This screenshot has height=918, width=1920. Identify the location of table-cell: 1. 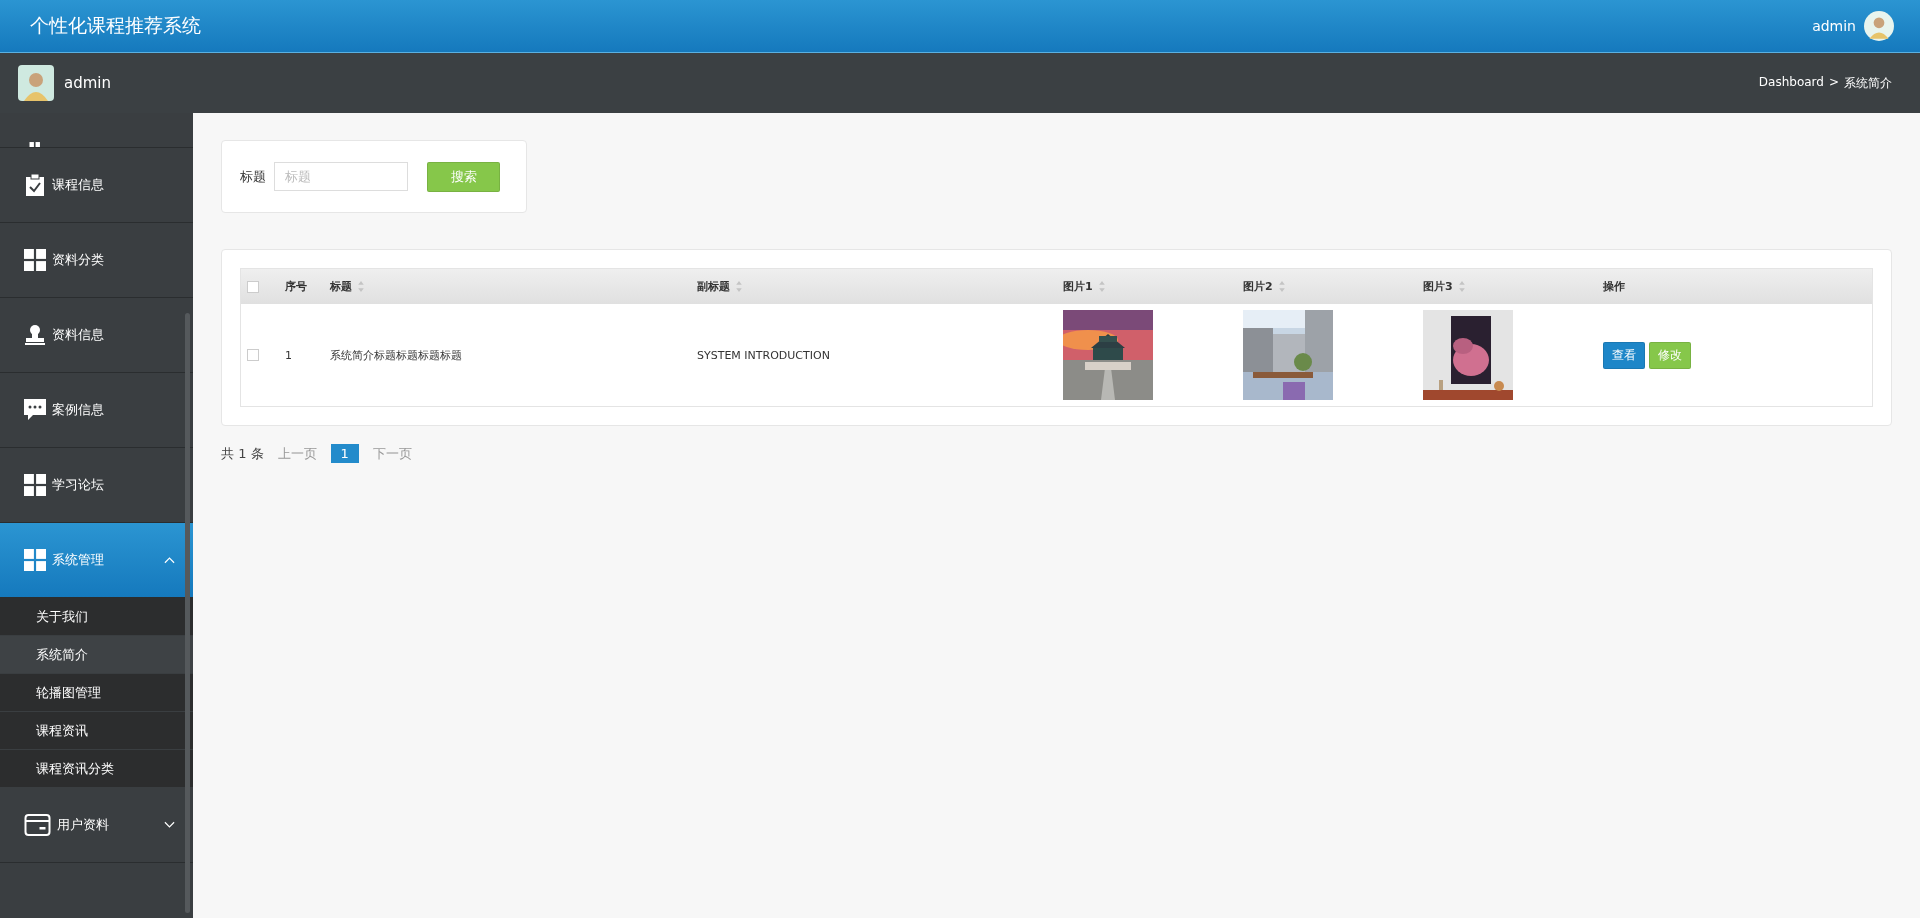
(288, 355).